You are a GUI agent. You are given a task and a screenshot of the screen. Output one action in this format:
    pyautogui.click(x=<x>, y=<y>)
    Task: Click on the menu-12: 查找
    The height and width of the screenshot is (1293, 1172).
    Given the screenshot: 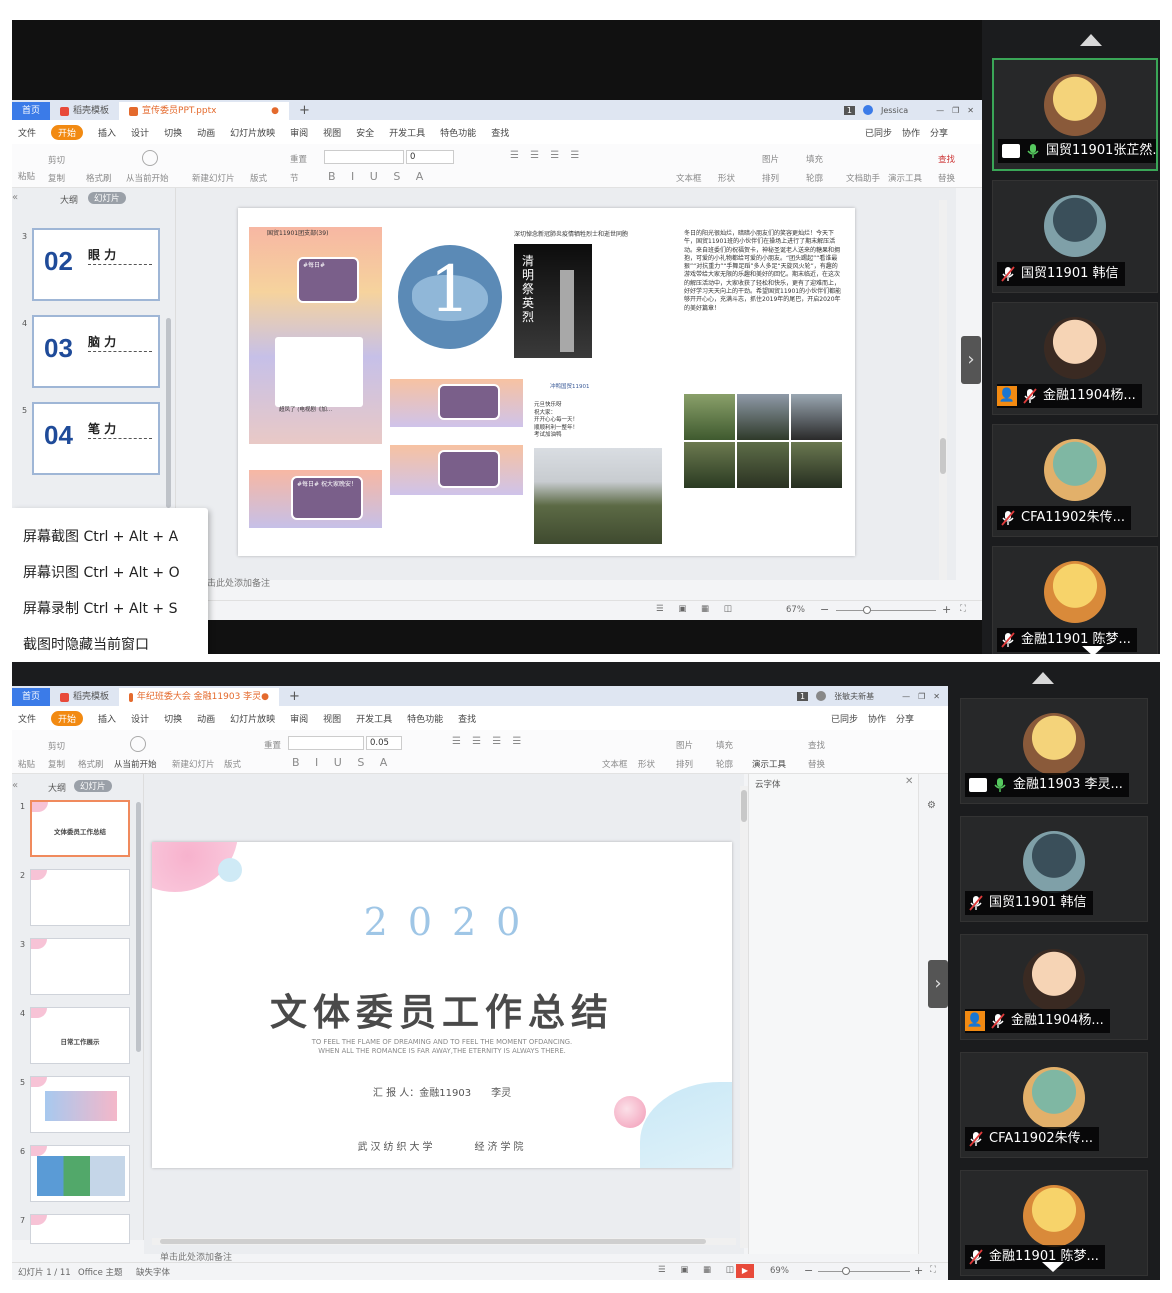 What is the action you would take?
    pyautogui.click(x=467, y=718)
    